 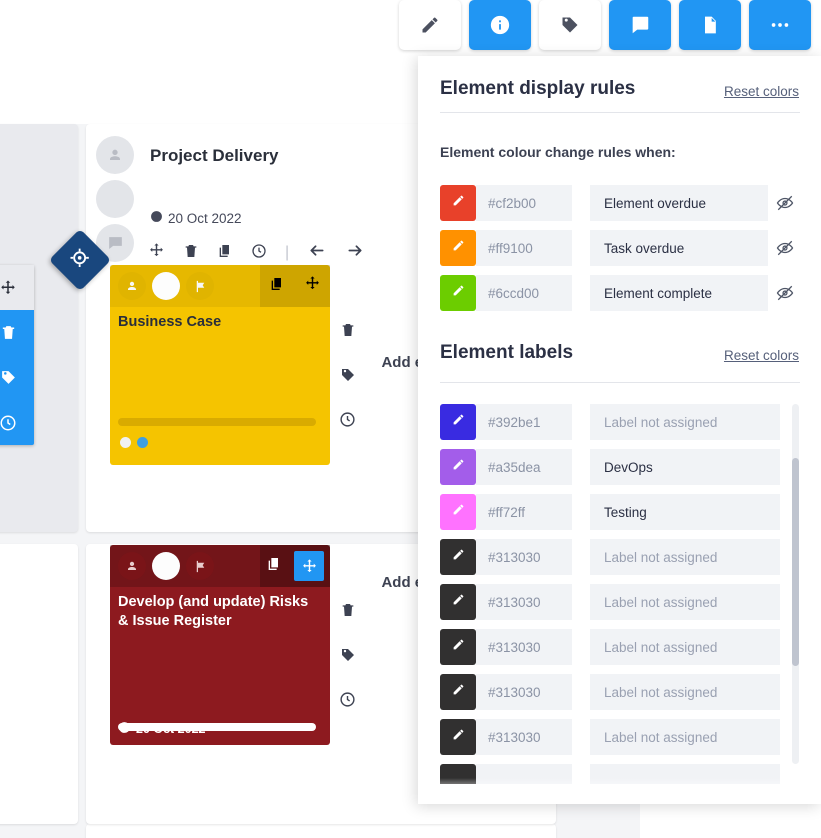 I want to click on rule-label: Task overdue, so click(x=679, y=248).